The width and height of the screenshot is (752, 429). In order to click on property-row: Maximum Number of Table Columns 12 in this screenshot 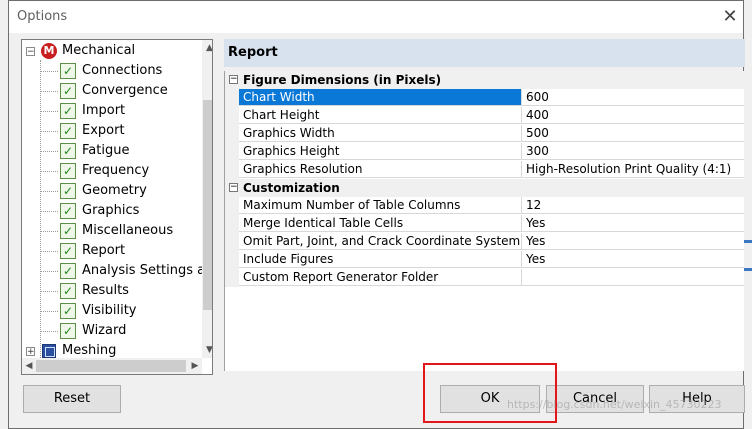, I will do `click(484, 206)`.